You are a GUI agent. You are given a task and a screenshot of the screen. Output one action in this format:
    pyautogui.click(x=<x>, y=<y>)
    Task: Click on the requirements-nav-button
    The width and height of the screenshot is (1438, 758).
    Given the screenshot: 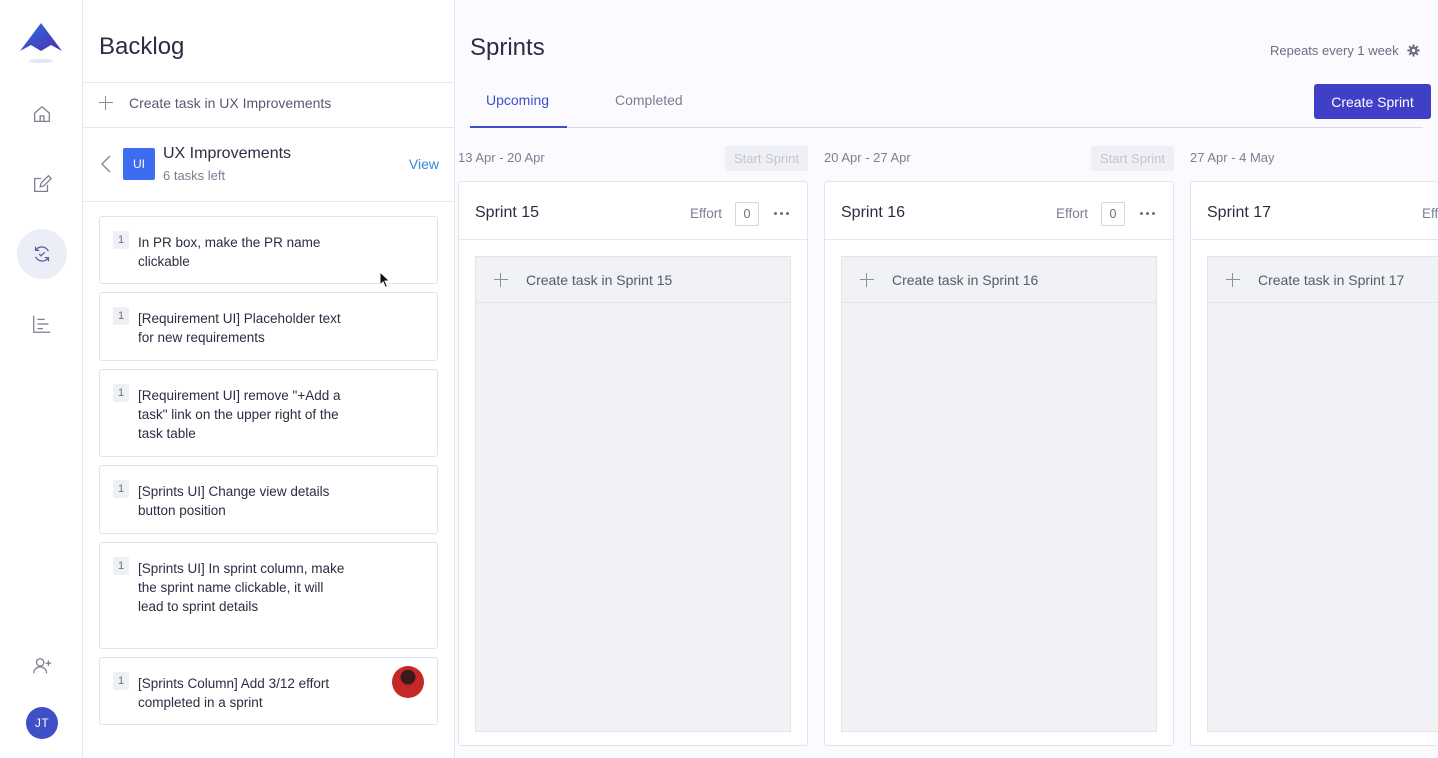 What is the action you would take?
    pyautogui.click(x=42, y=184)
    